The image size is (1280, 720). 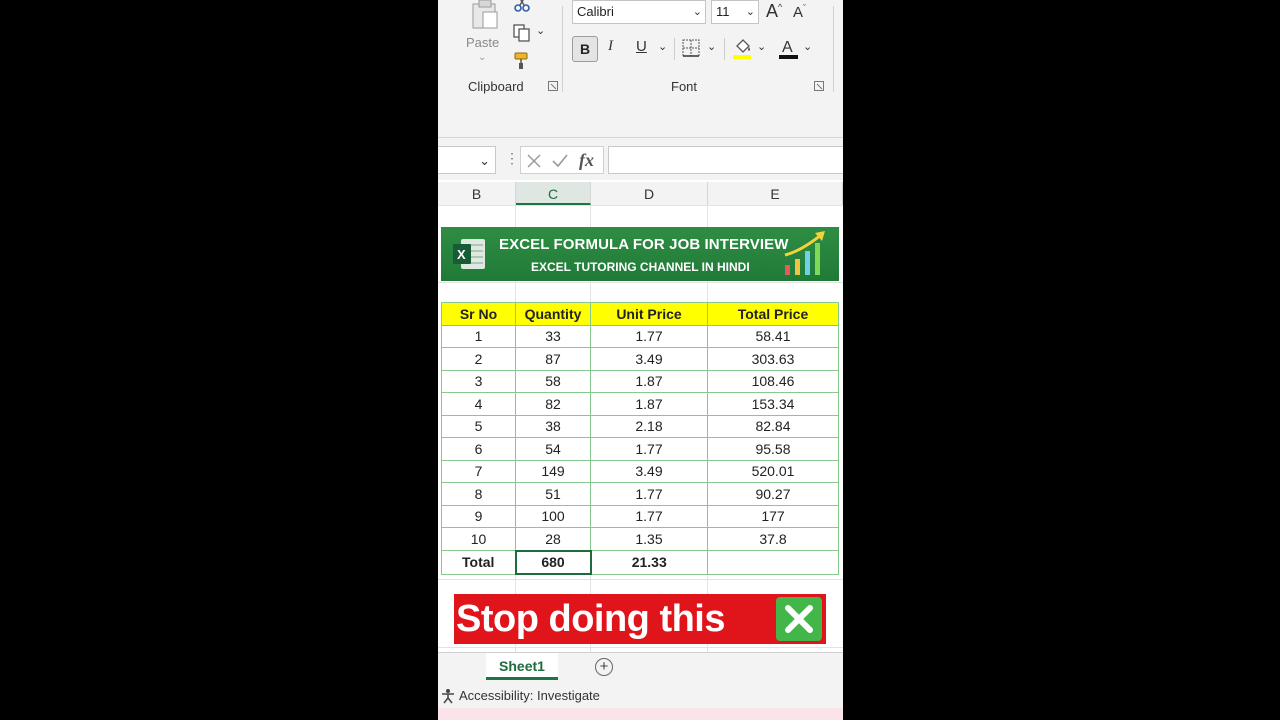 What do you see at coordinates (553, 359) in the screenshot?
I see `quantity-cell: 87` at bounding box center [553, 359].